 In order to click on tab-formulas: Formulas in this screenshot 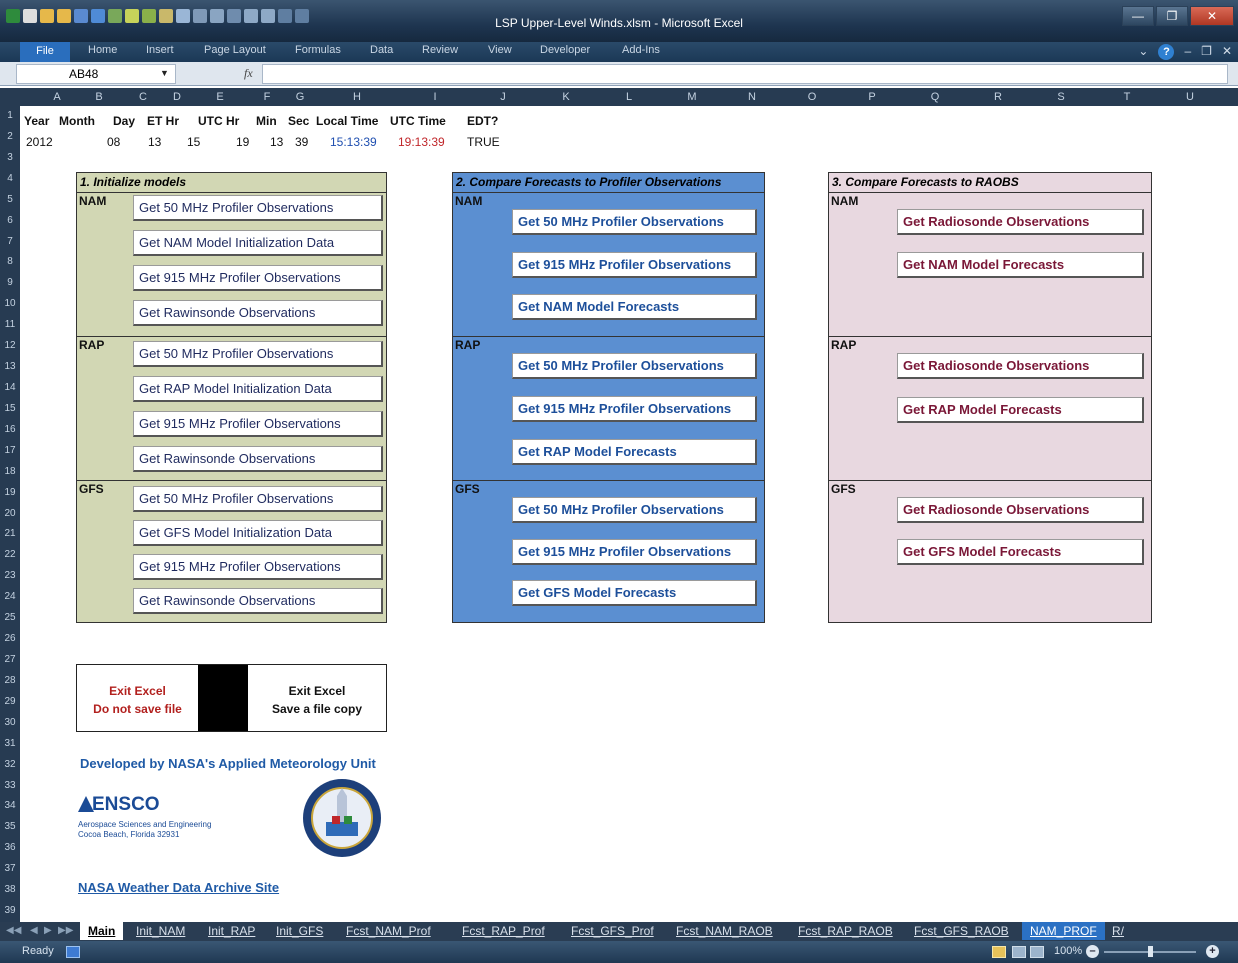, I will do `click(318, 50)`.